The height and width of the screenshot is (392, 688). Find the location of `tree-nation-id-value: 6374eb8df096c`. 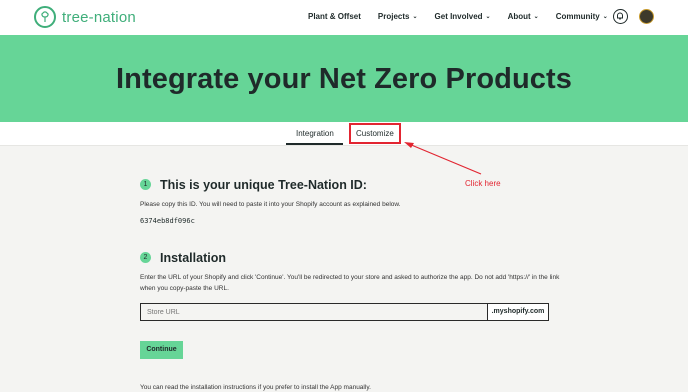

tree-nation-id-value: 6374eb8df096c is located at coordinates (167, 221).